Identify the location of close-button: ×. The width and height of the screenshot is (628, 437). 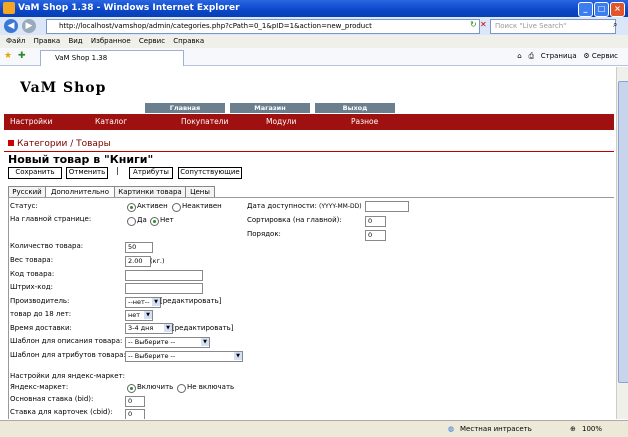
(617, 9).